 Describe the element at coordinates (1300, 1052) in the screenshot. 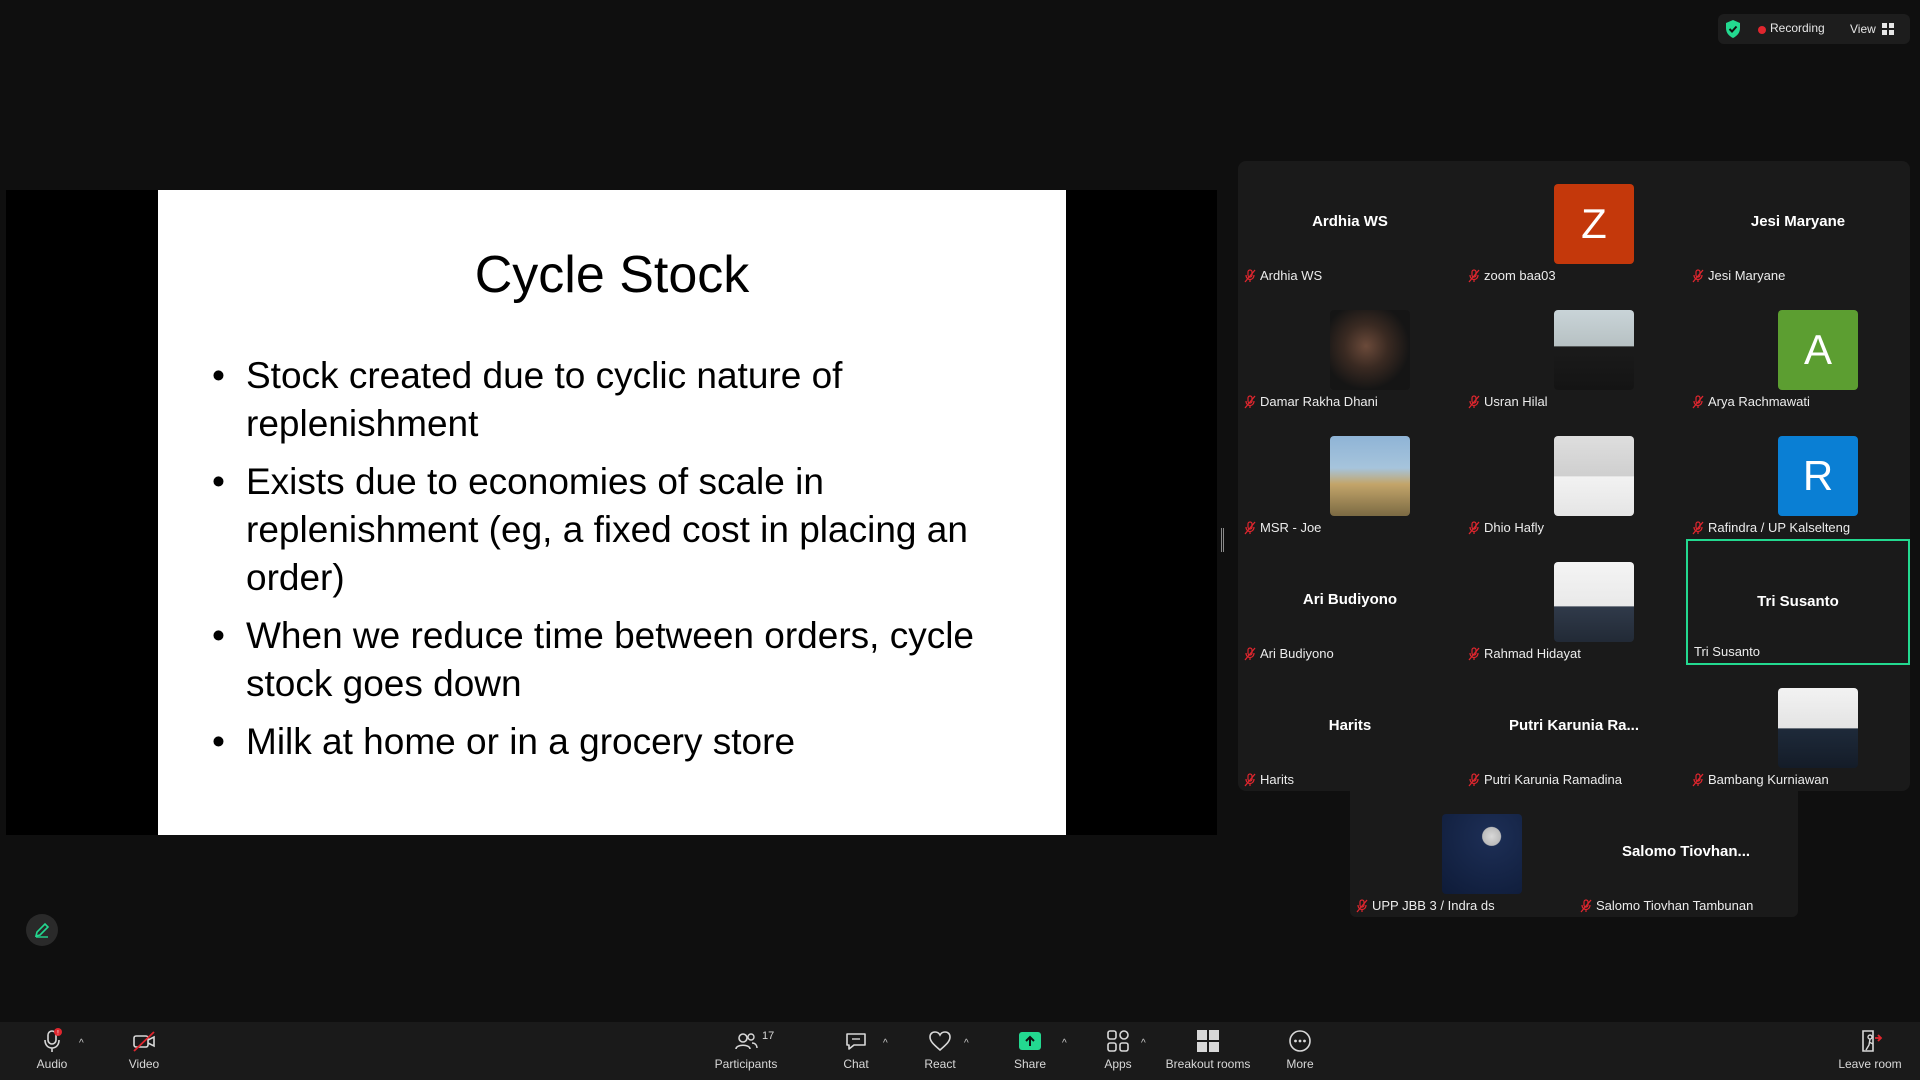

I see `more-button: More` at that location.